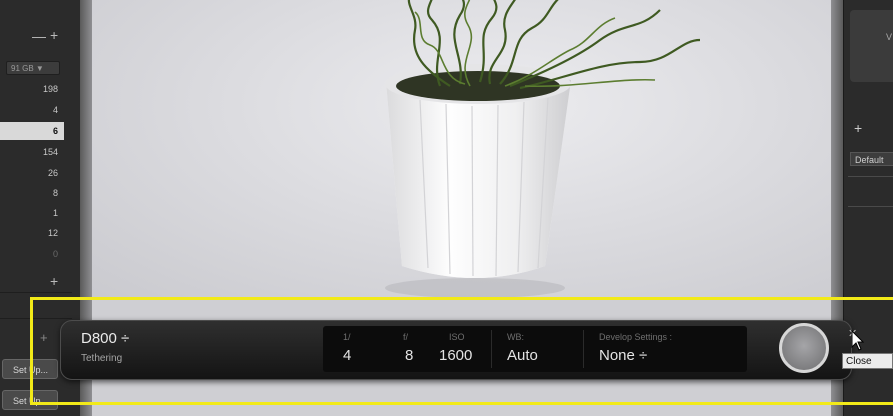  I want to click on folder-count: 4, so click(32, 110).